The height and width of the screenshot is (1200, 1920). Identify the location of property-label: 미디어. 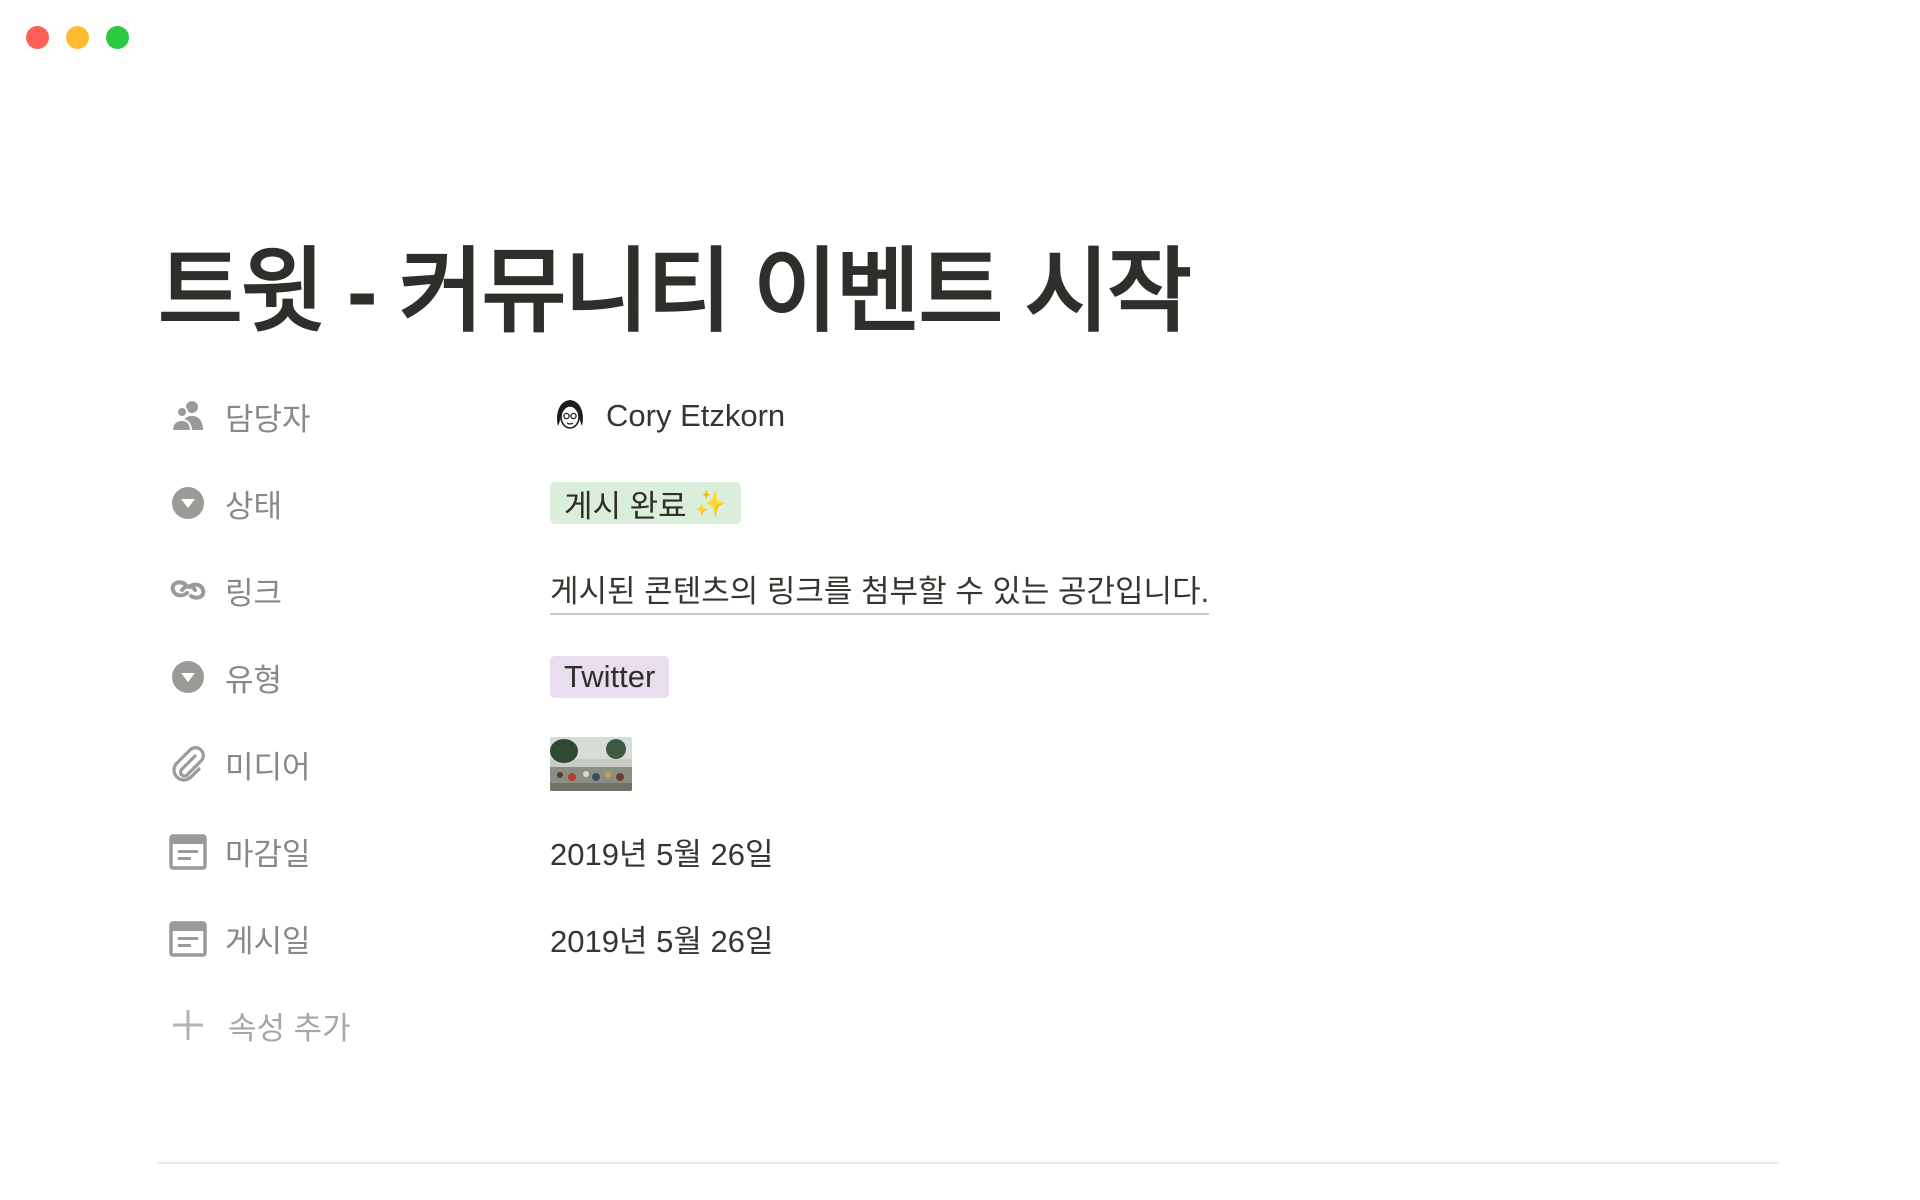
(268, 767).